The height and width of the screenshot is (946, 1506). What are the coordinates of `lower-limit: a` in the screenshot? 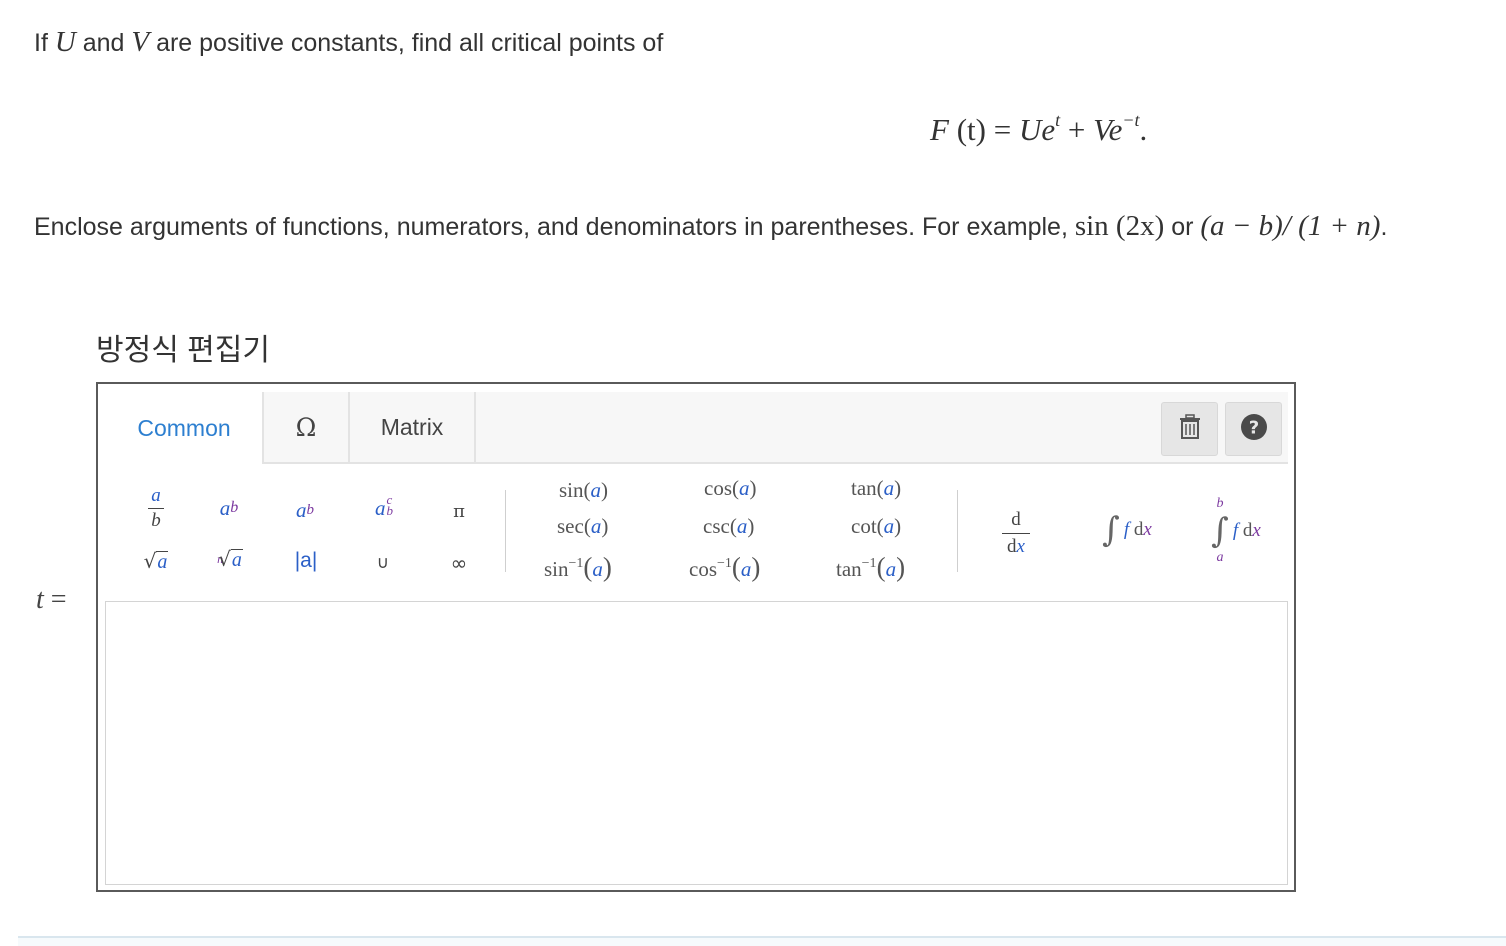 It's located at (1220, 557).